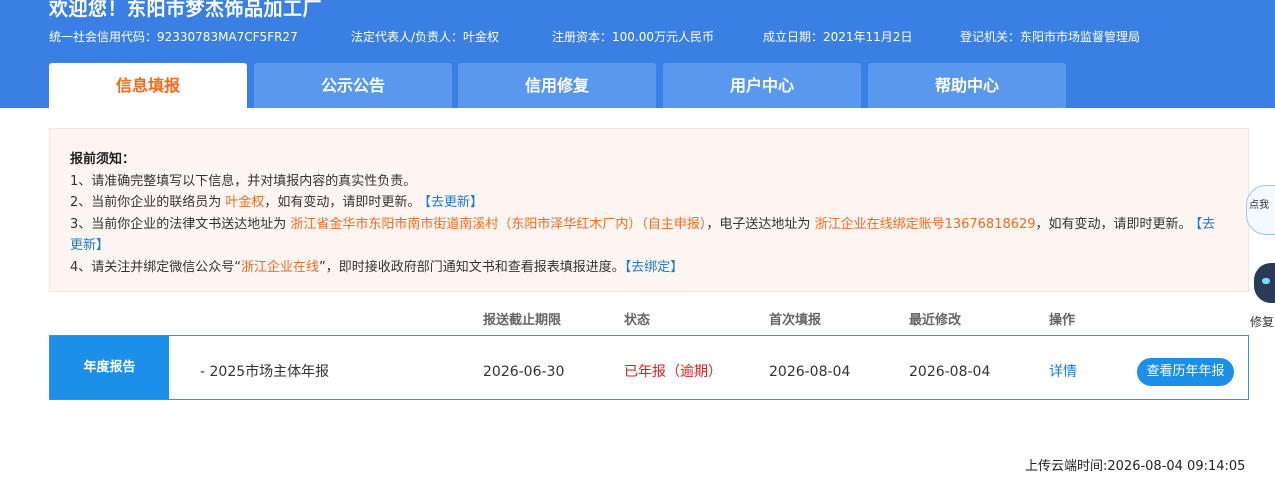  Describe the element at coordinates (795, 320) in the screenshot. I see `column-header-first-filed: 首次填报` at that location.